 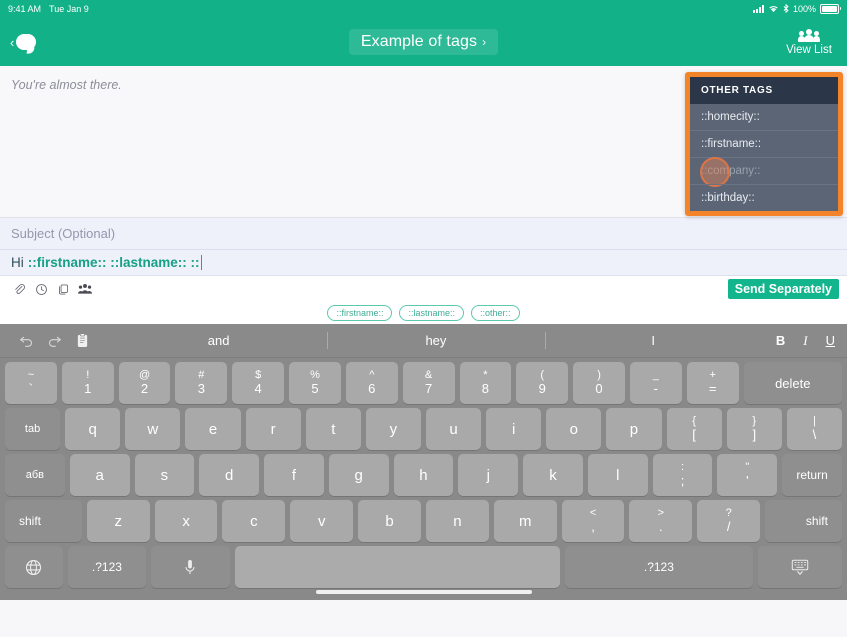 What do you see at coordinates (397, 567) in the screenshot?
I see `key-space` at bounding box center [397, 567].